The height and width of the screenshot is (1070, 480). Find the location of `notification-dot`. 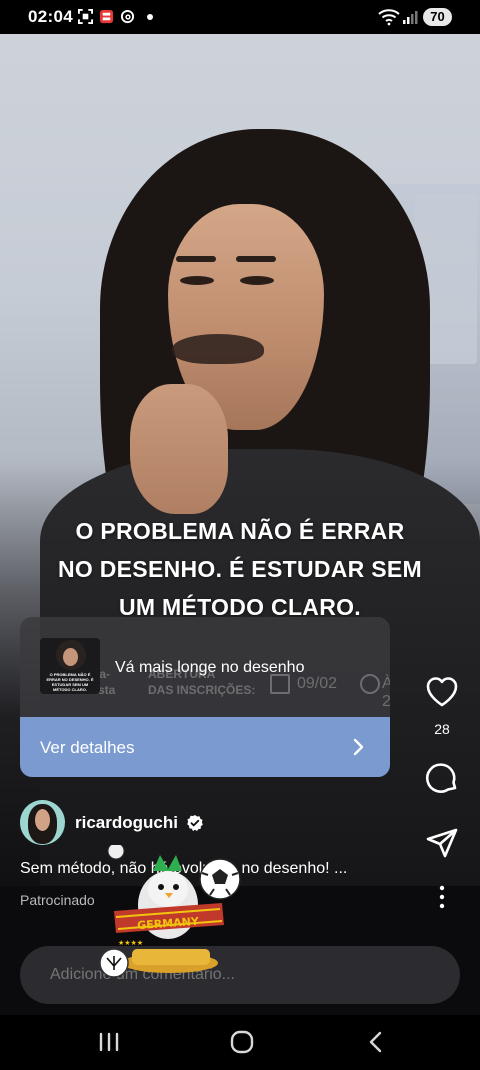

notification-dot is located at coordinates (150, 17).